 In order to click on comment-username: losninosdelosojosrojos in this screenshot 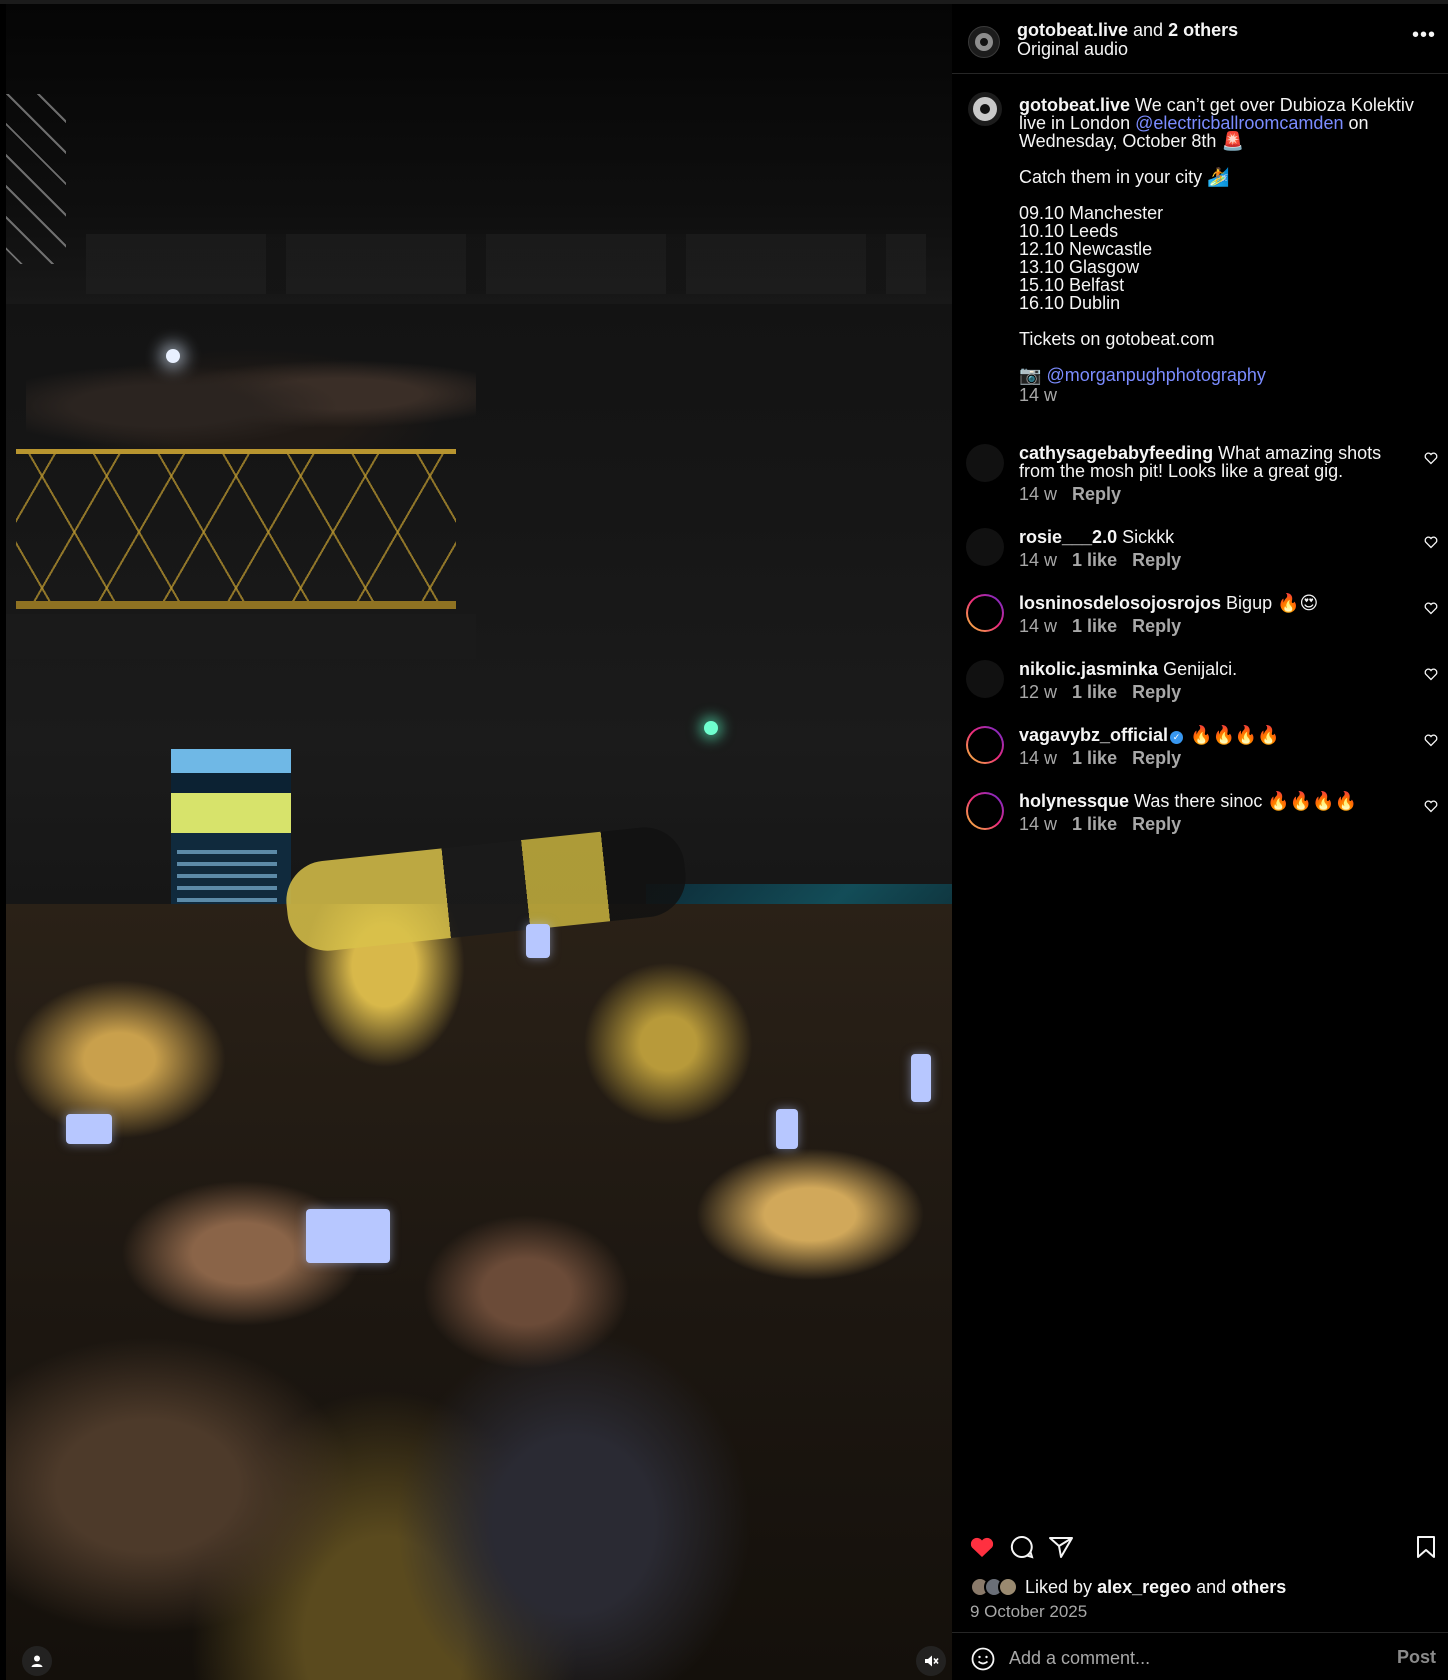, I will do `click(1120, 603)`.